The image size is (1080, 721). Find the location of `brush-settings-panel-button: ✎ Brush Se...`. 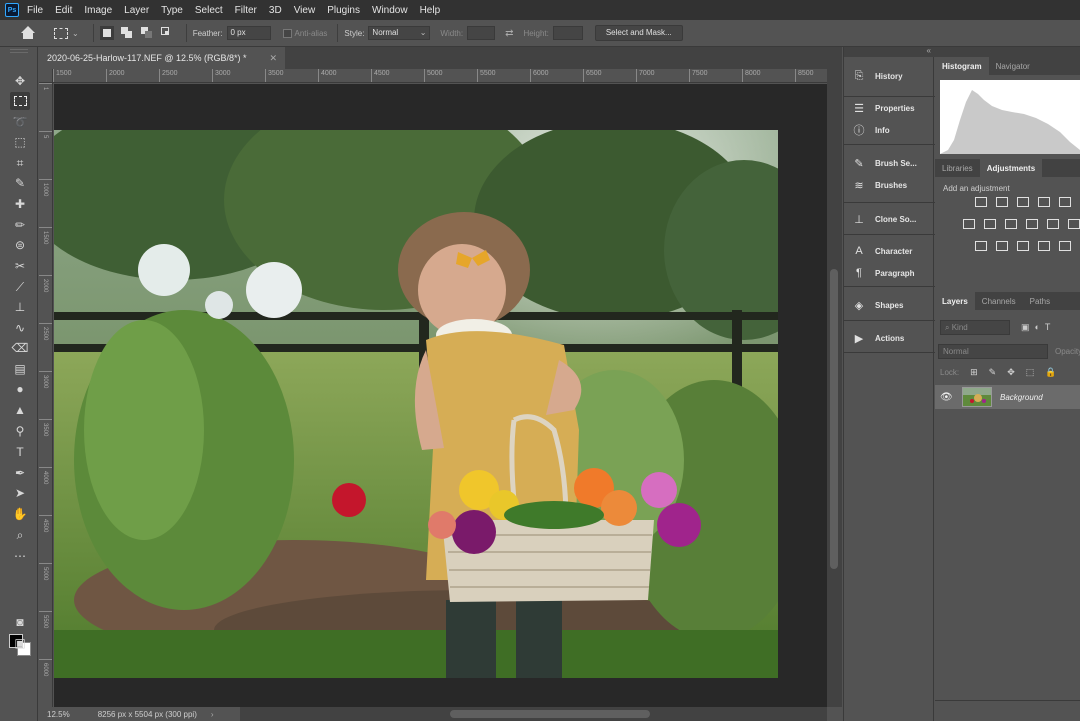

brush-settings-panel-button: ✎ Brush Se... is located at coordinates (884, 163).